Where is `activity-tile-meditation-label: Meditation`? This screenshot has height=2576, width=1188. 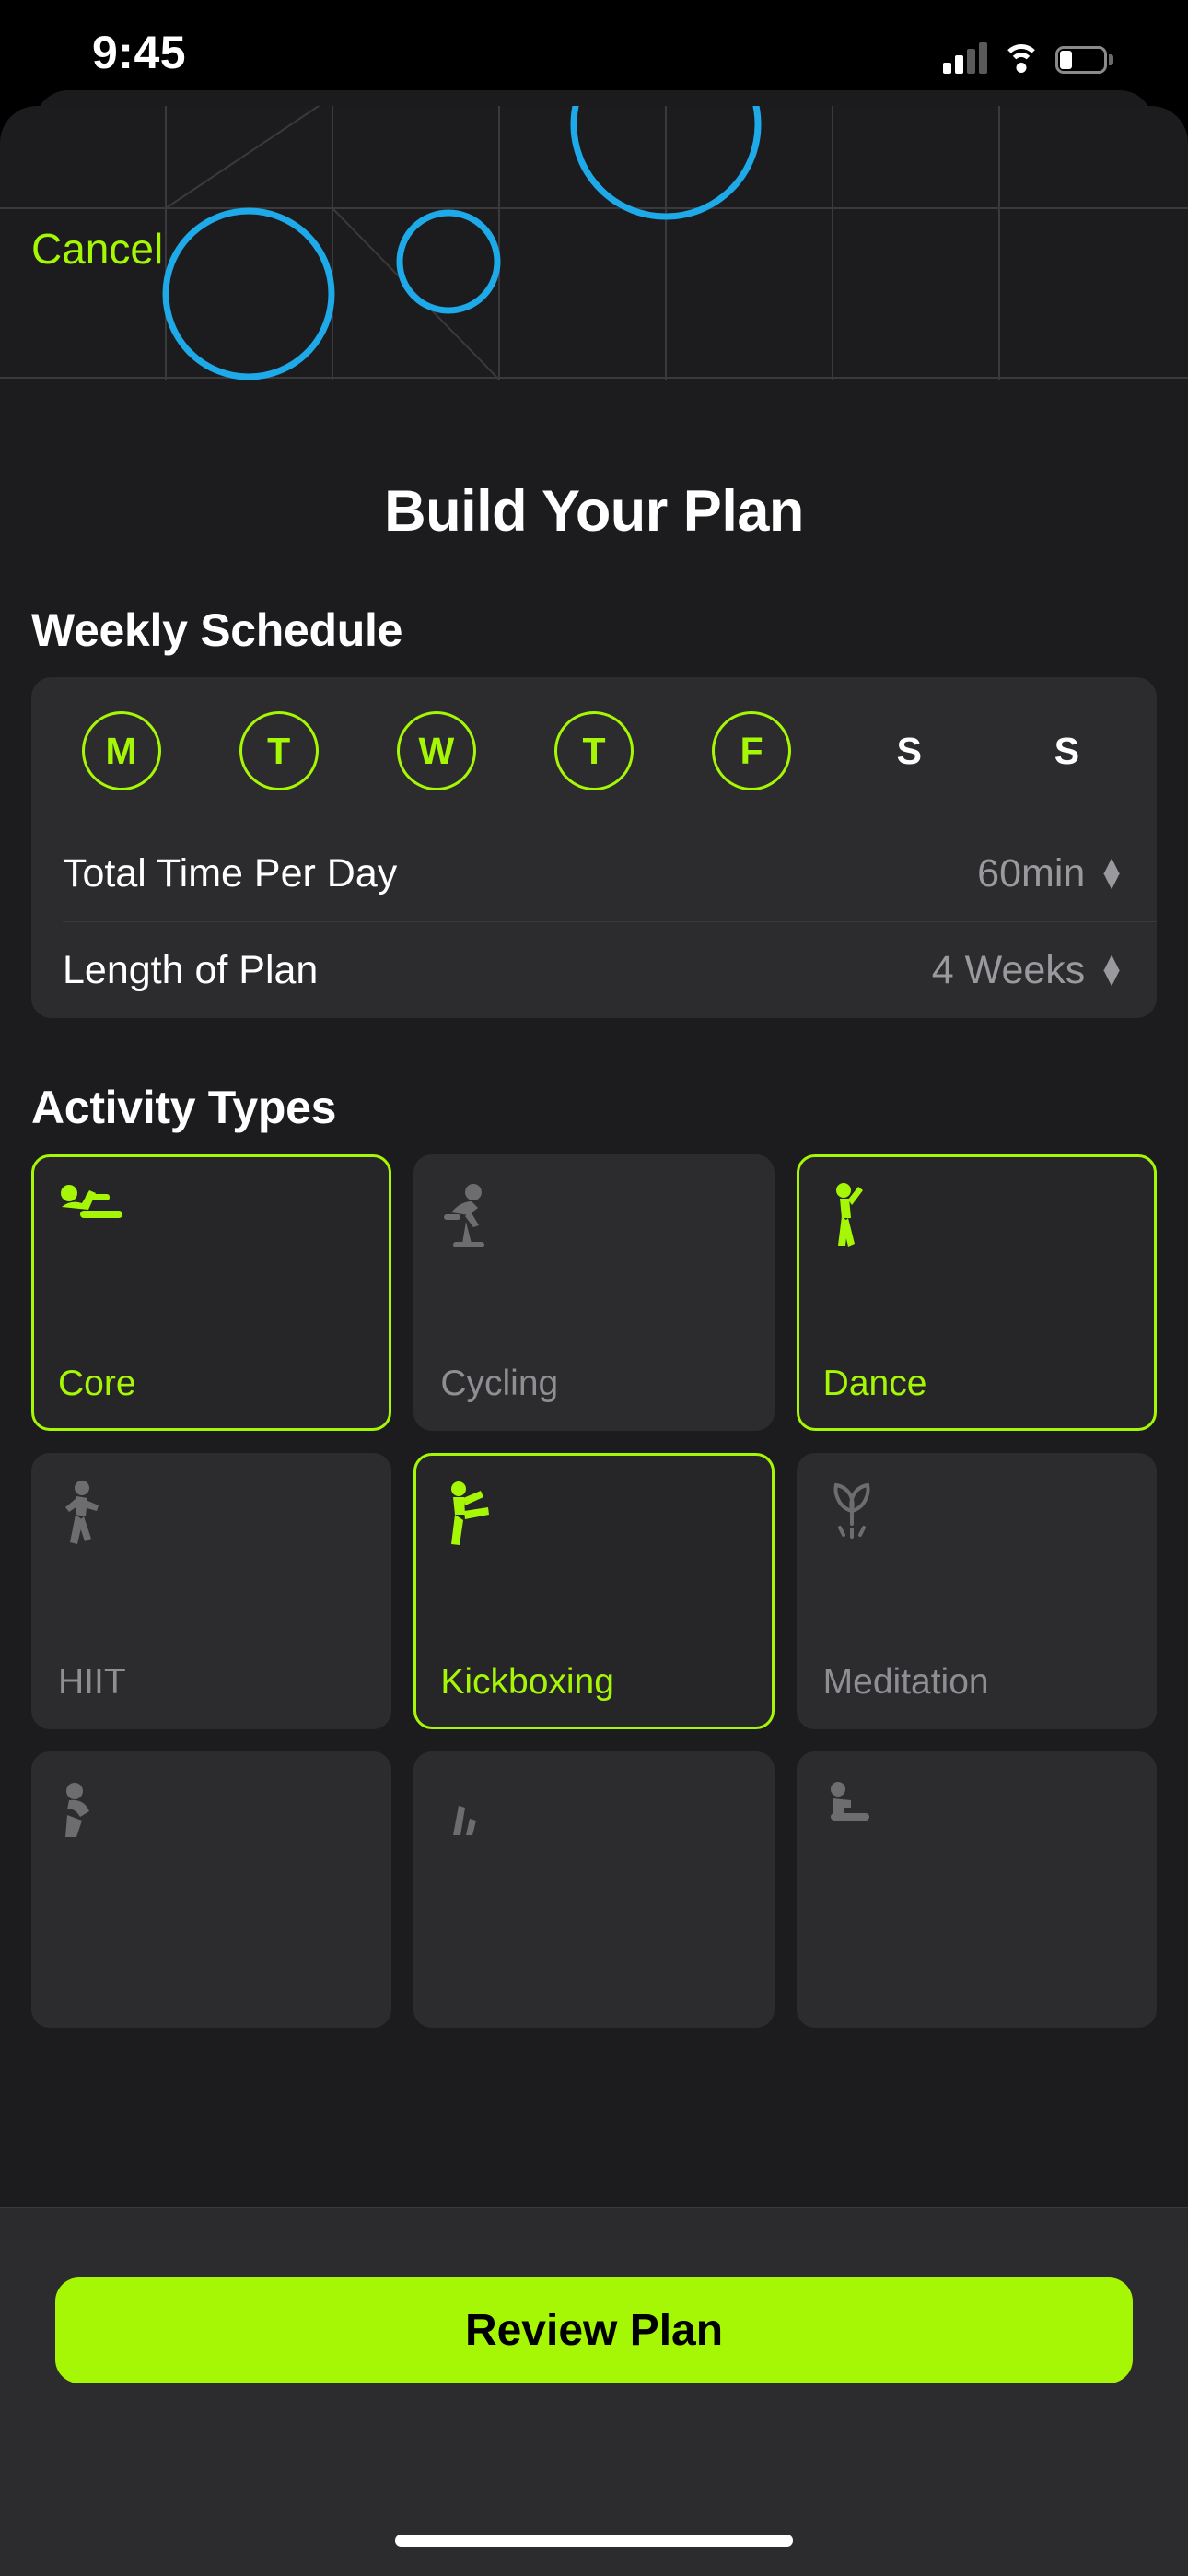
activity-tile-meditation-label: Meditation is located at coordinates (905, 1682).